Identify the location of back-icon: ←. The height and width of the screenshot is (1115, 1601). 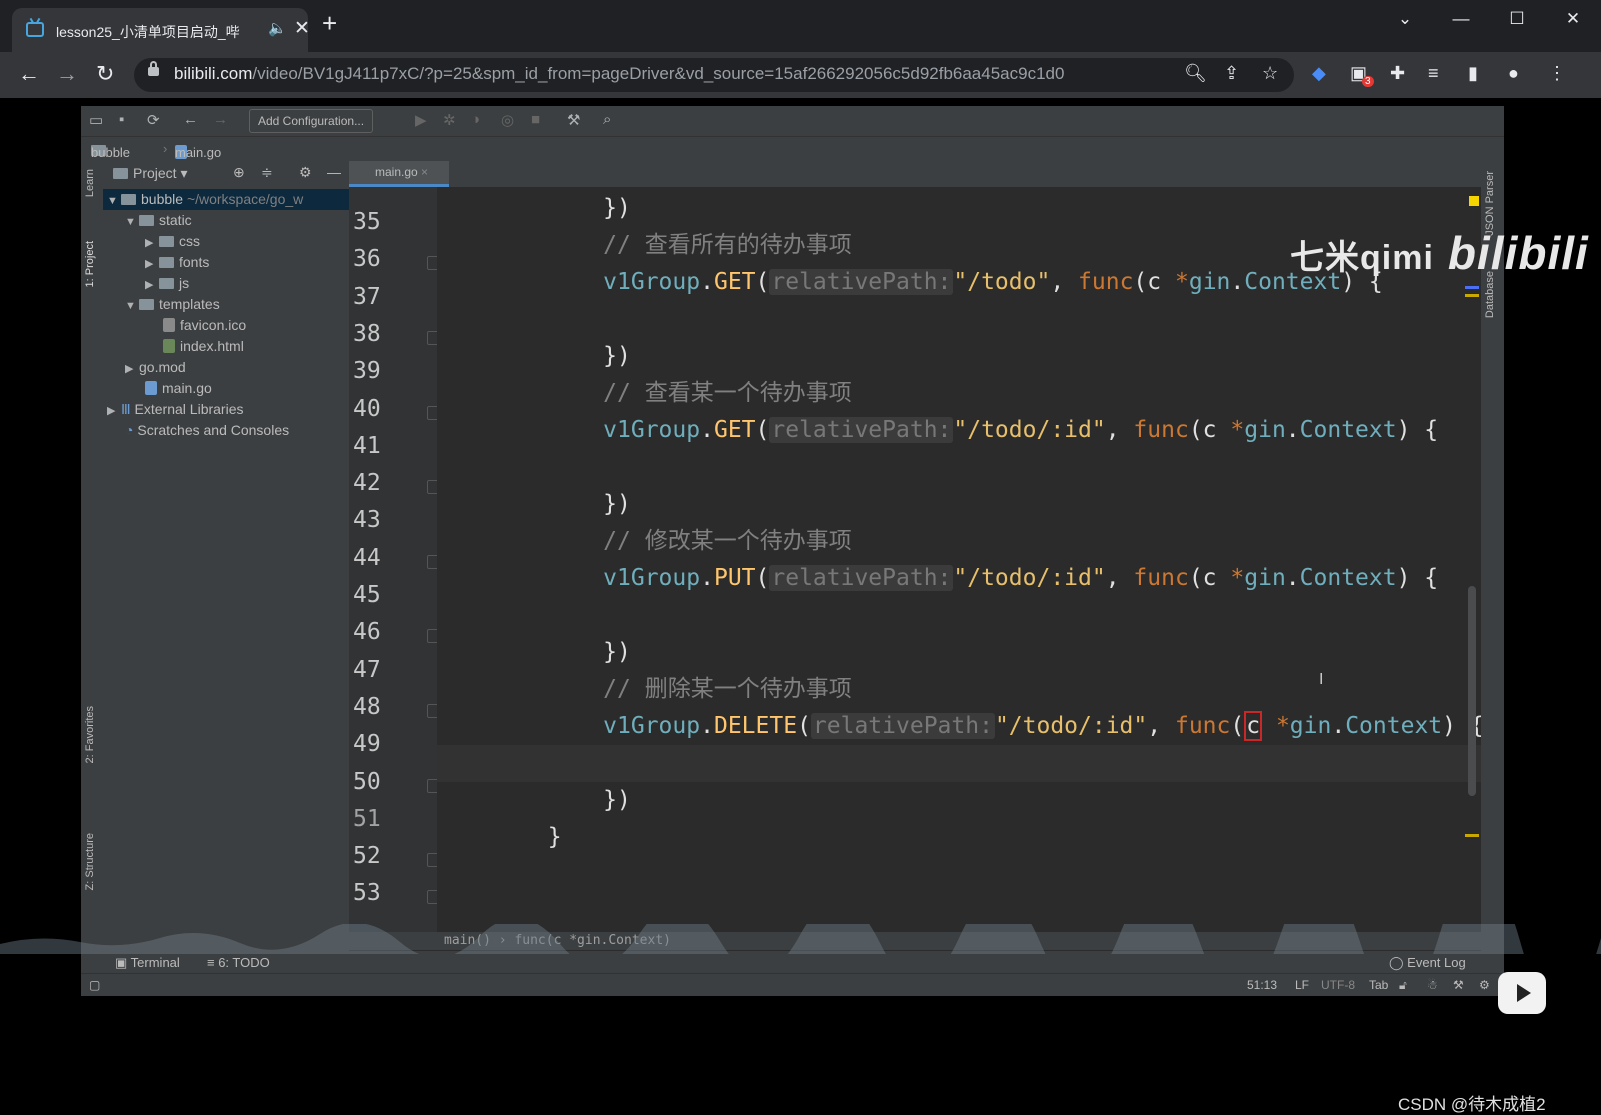
(29, 74).